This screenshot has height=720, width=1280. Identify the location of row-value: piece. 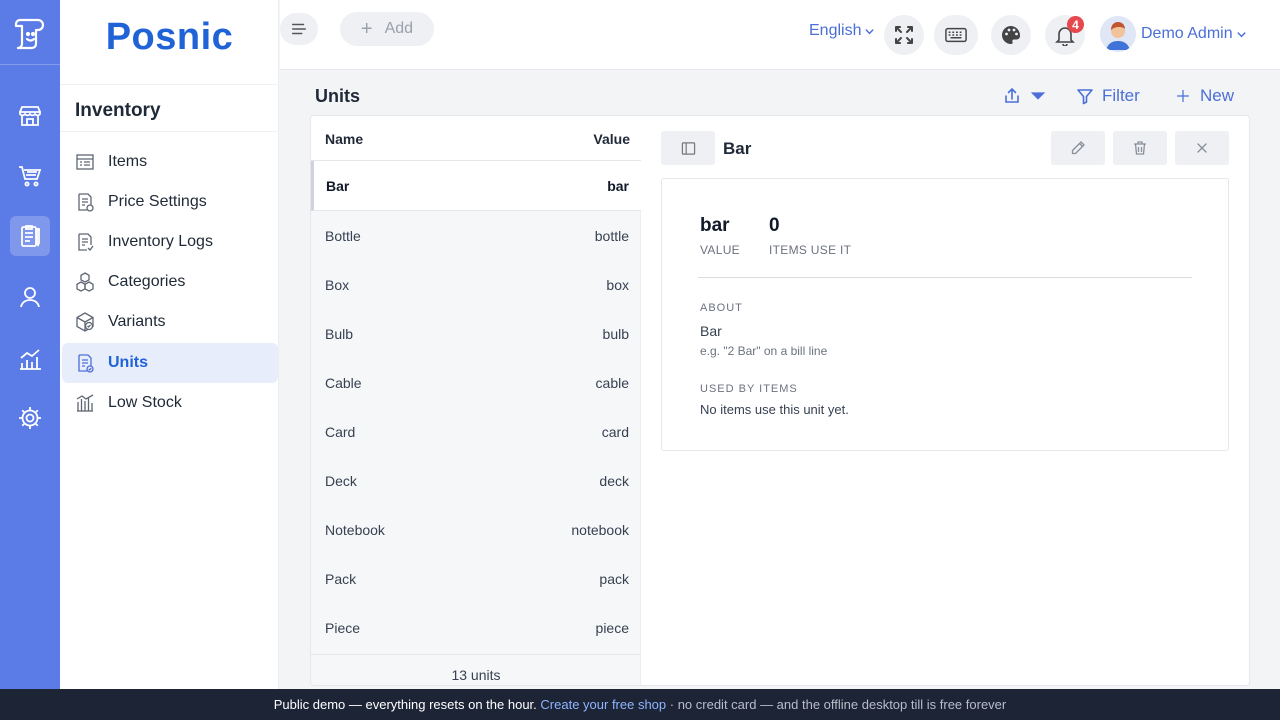
(612, 628).